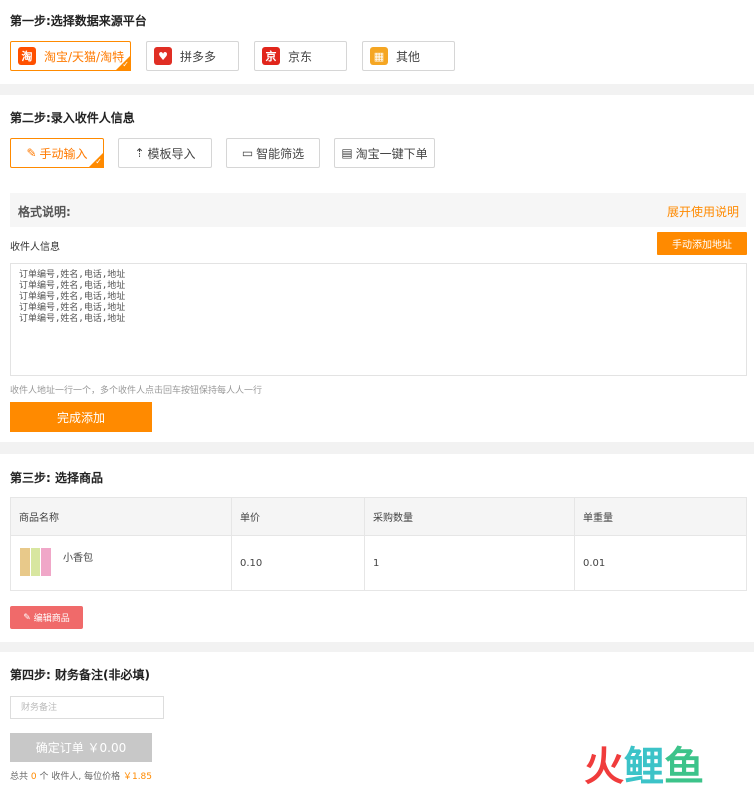 The image size is (754, 791). Describe the element at coordinates (121, 563) in the screenshot. I see `product-cell: 小香包` at that location.